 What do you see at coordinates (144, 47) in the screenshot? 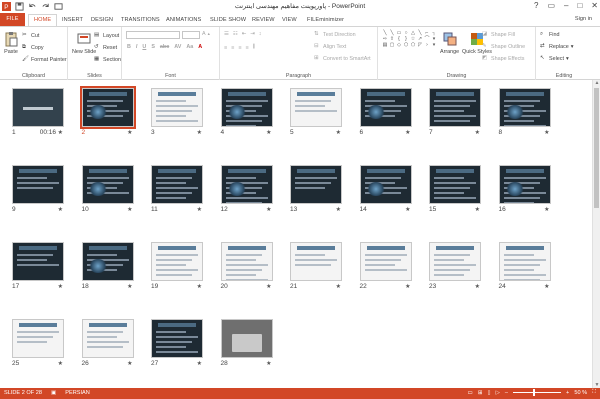
I see `underline-button: U` at bounding box center [144, 47].